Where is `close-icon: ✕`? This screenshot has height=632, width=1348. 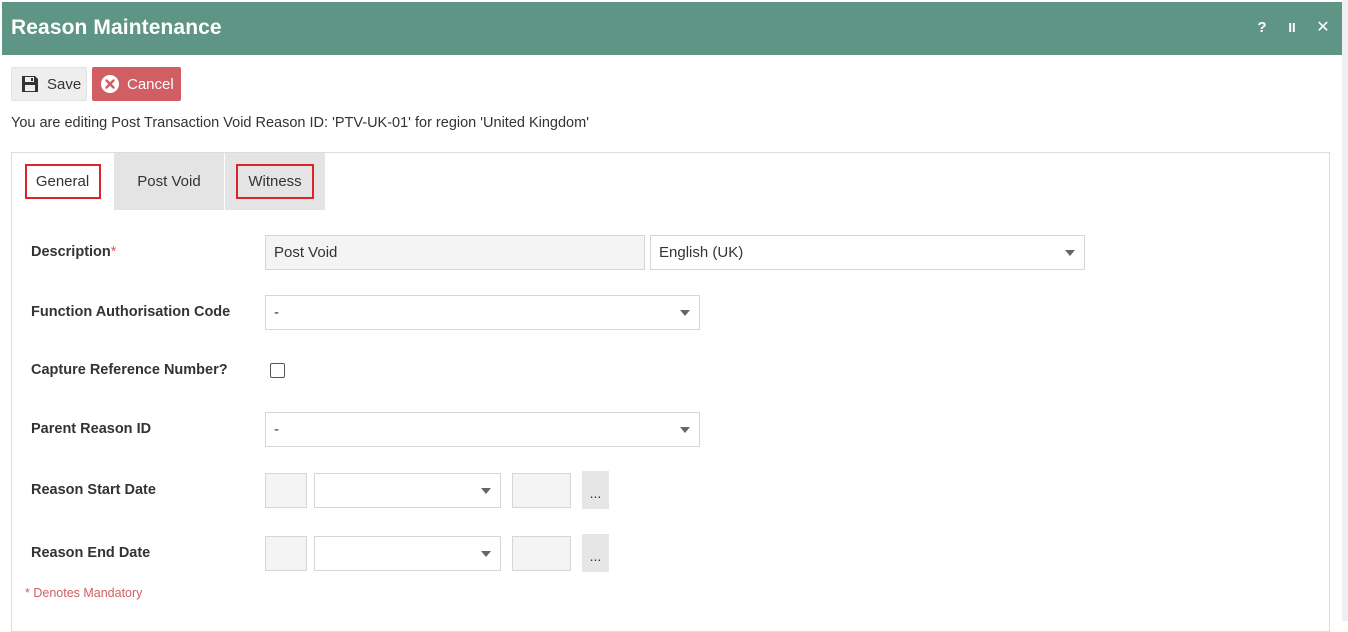 close-icon: ✕ is located at coordinates (1323, 28).